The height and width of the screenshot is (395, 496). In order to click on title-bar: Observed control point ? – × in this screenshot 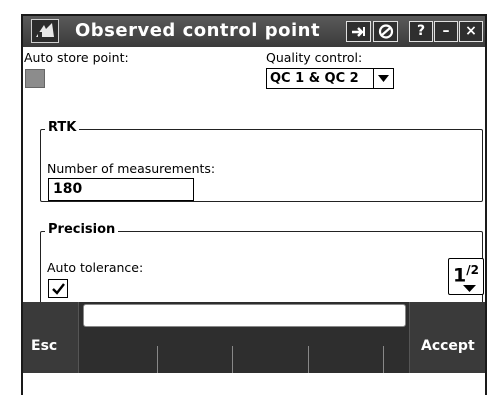, I will do `click(254, 31)`.